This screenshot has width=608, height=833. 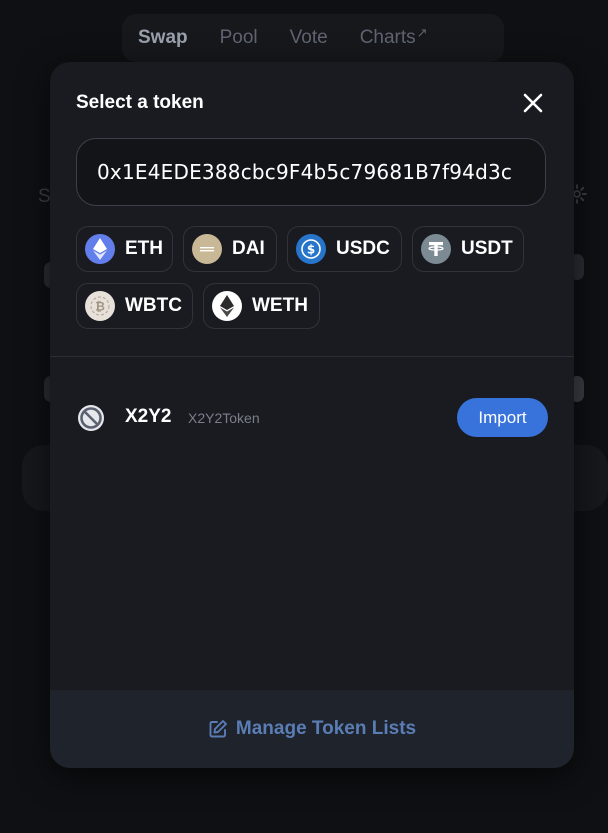 I want to click on base-chip-usdt: USDT, so click(x=468, y=249).